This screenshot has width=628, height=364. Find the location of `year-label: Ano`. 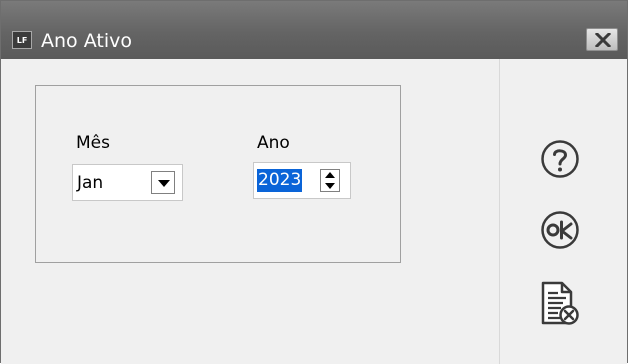

year-label: Ano is located at coordinates (273, 143).